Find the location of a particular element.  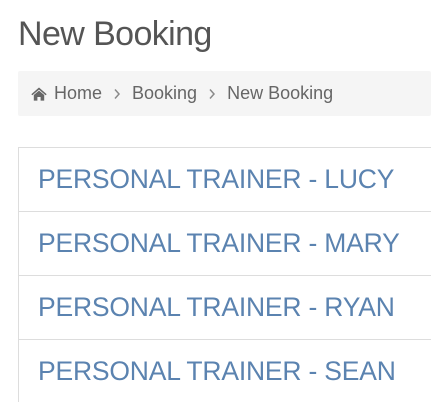

breadcrumb-home-link: Home is located at coordinates (78, 93).